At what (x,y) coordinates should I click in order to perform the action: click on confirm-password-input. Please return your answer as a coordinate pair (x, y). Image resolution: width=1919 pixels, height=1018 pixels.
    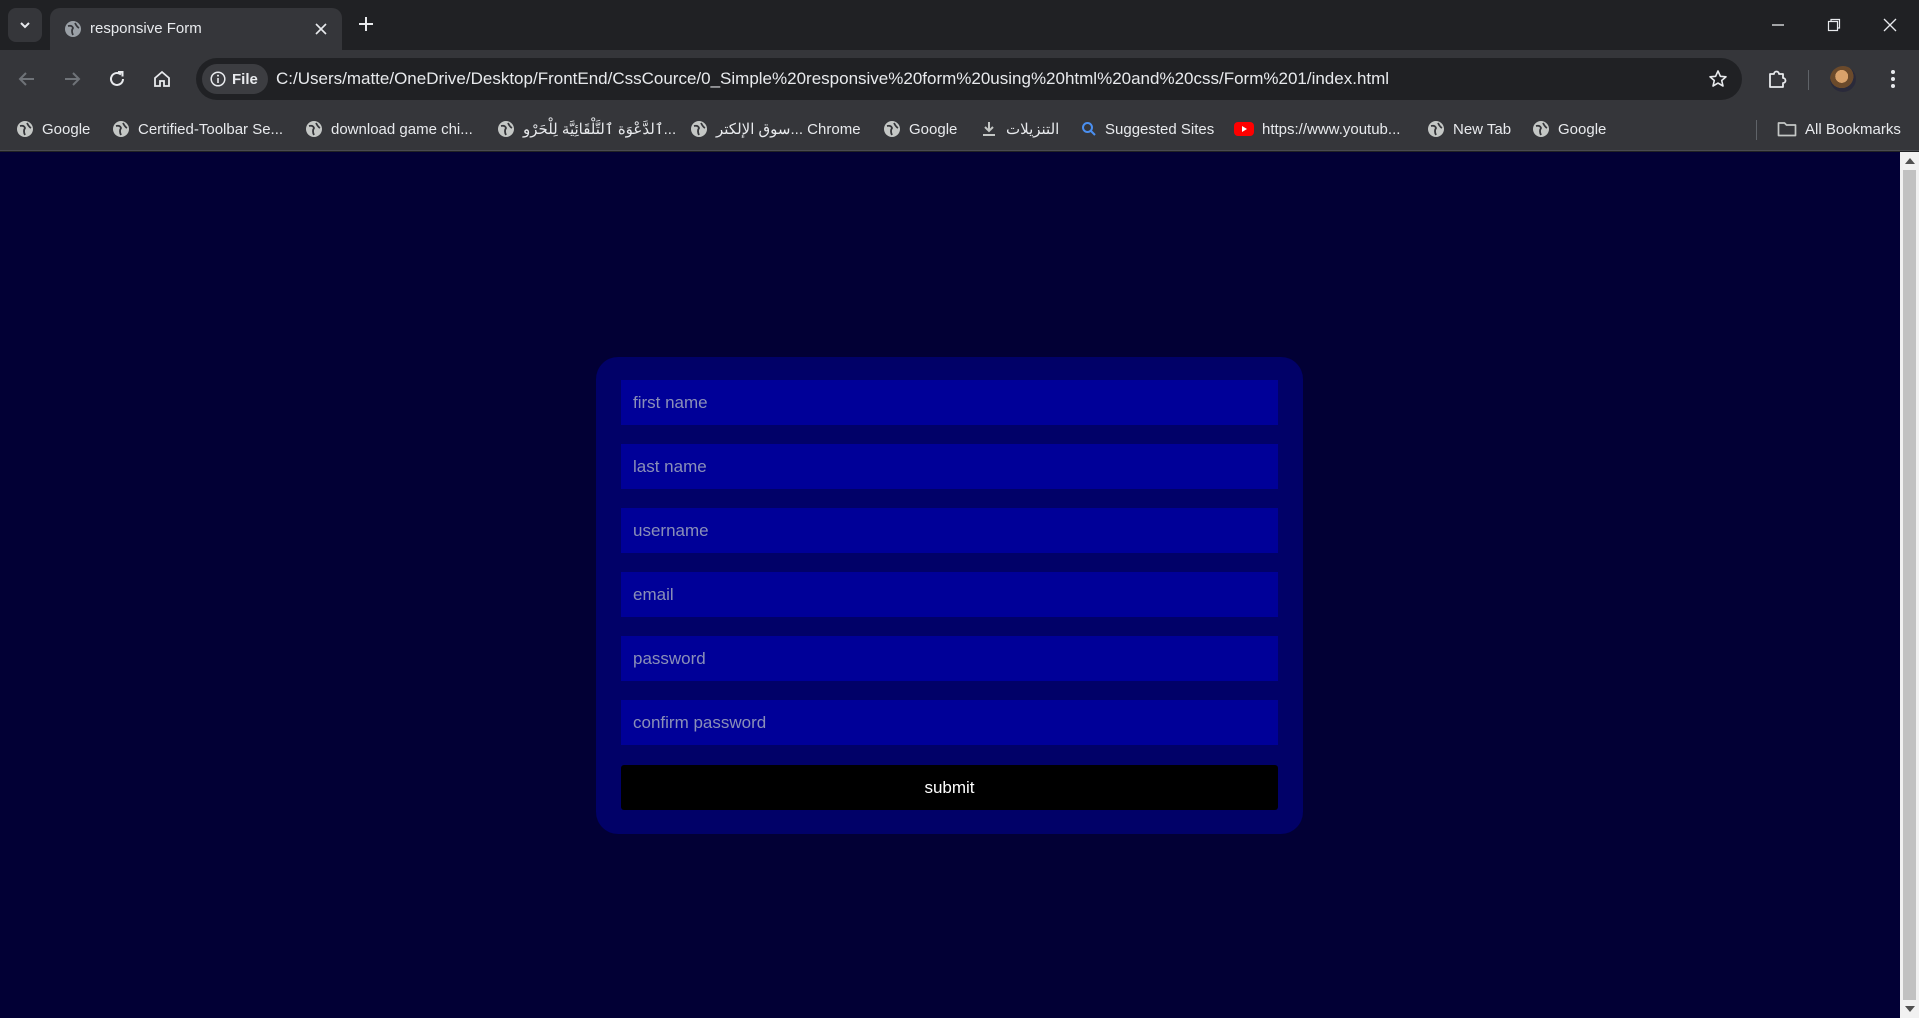
    Looking at the image, I should click on (949, 722).